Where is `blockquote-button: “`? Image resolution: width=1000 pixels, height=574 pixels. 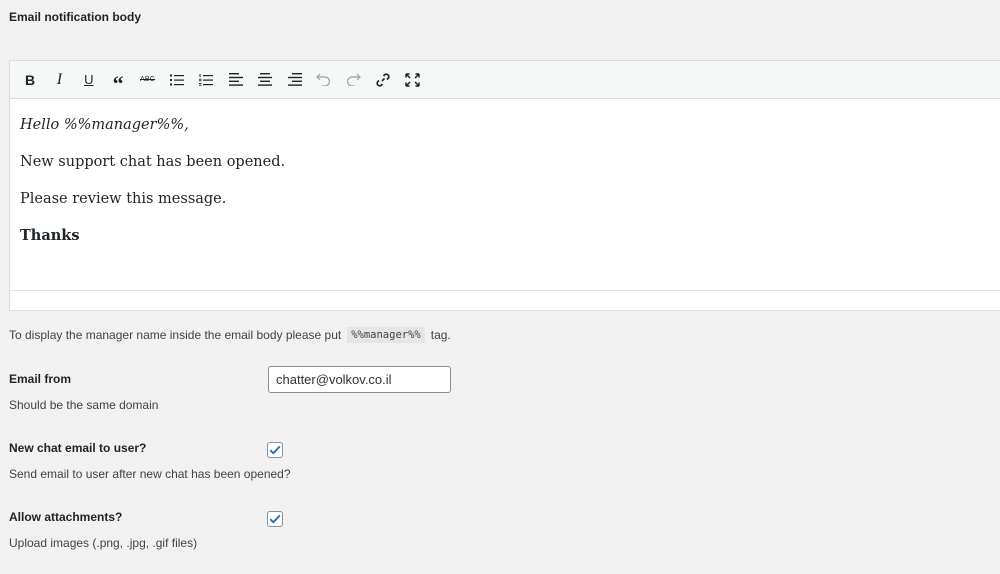 blockquote-button: “ is located at coordinates (118, 82).